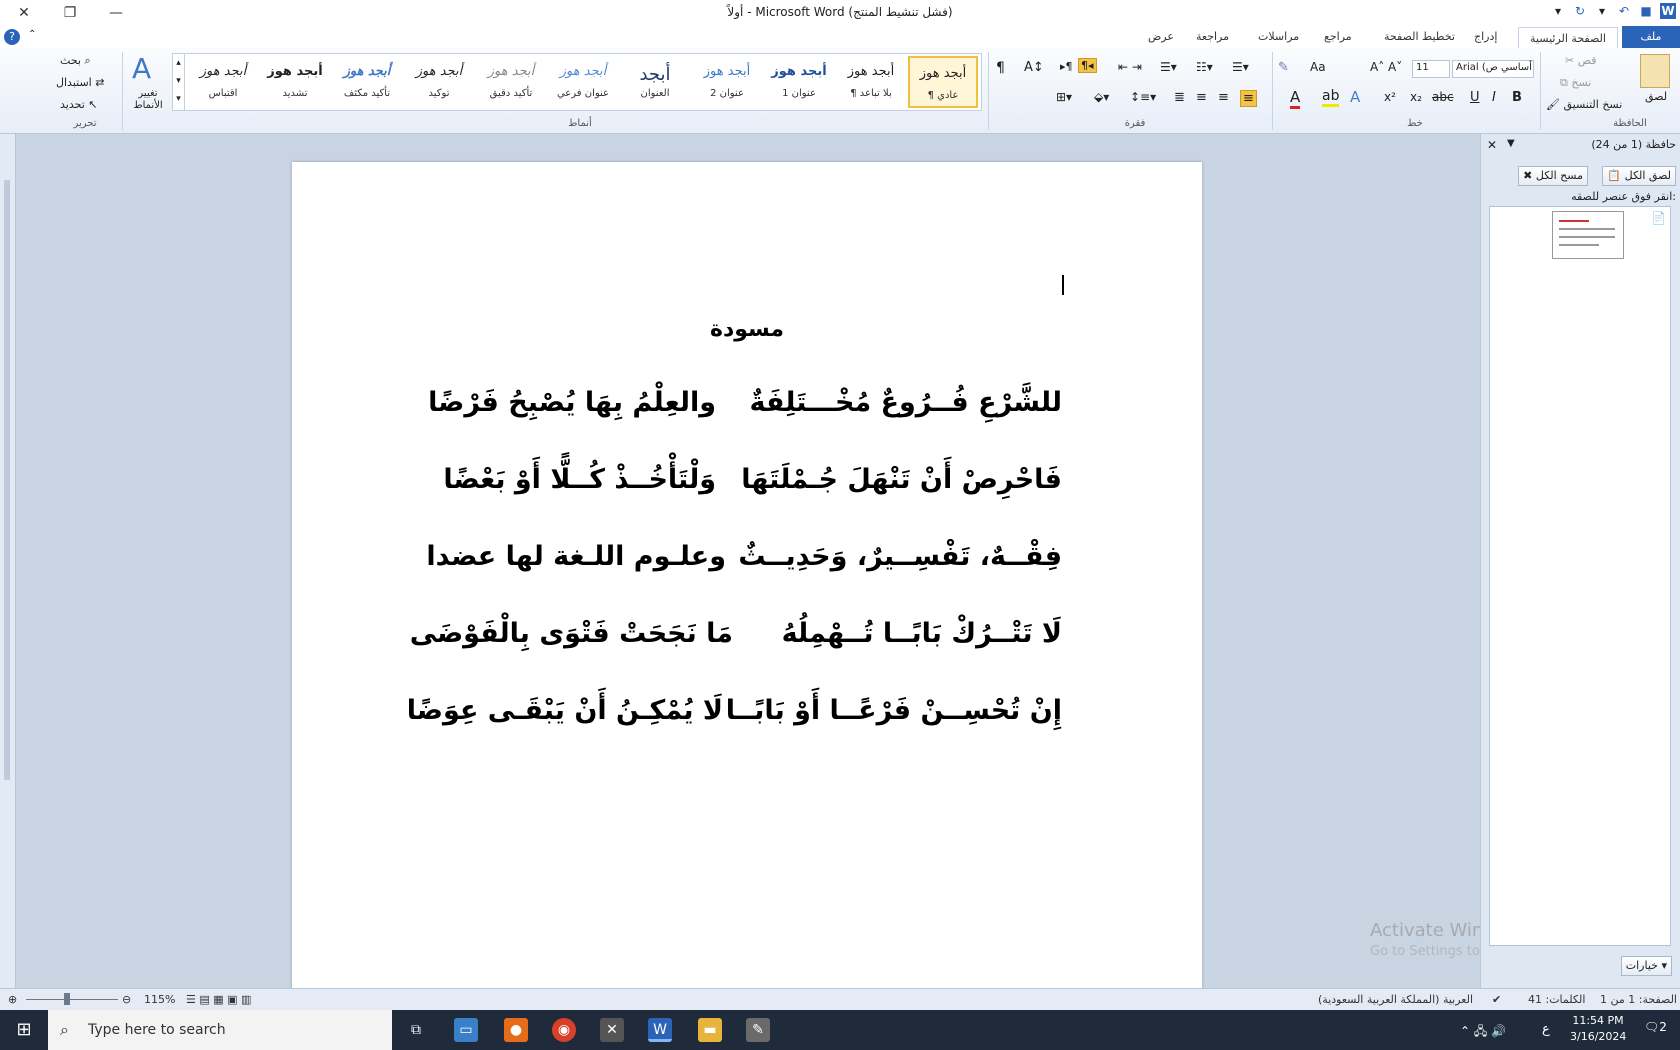 Image resolution: width=1680 pixels, height=1050 pixels. Describe the element at coordinates (1646, 11) in the screenshot. I see `save-icon: ■` at that location.